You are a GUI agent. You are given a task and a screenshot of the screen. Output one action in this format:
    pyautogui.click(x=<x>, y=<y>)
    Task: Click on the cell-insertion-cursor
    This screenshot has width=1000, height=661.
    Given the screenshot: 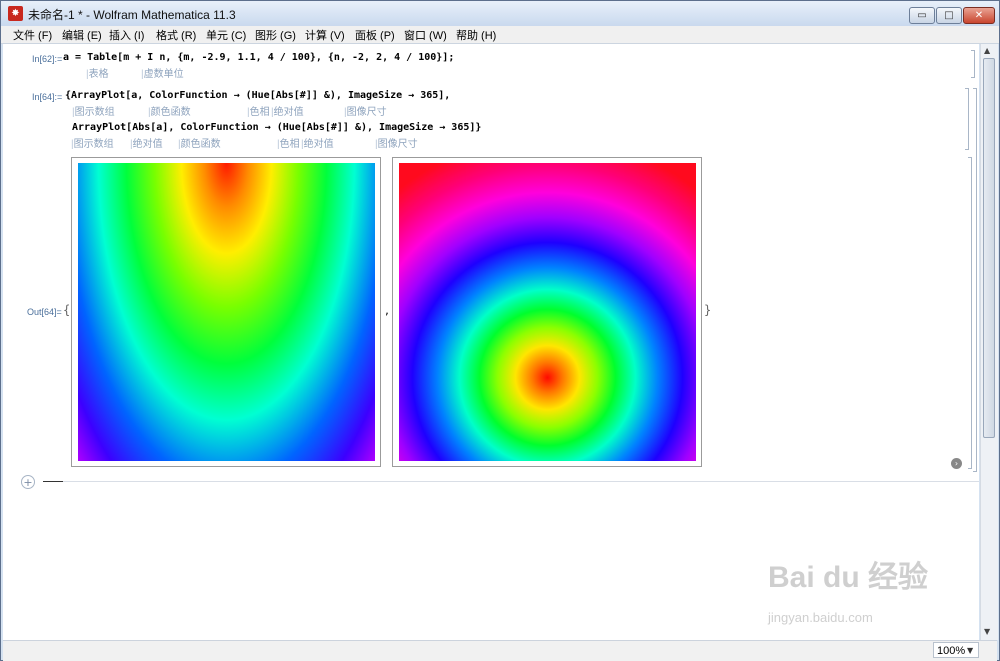 What is the action you would take?
    pyautogui.click(x=53, y=481)
    